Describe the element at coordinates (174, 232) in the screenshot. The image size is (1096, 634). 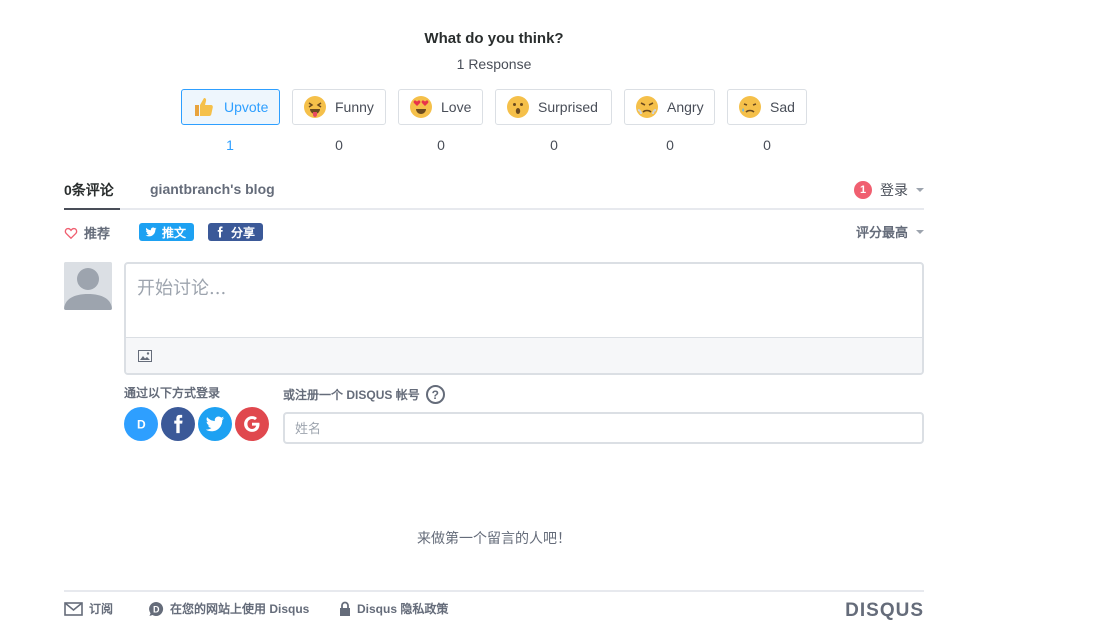
I see `tweet-label: 推文` at that location.